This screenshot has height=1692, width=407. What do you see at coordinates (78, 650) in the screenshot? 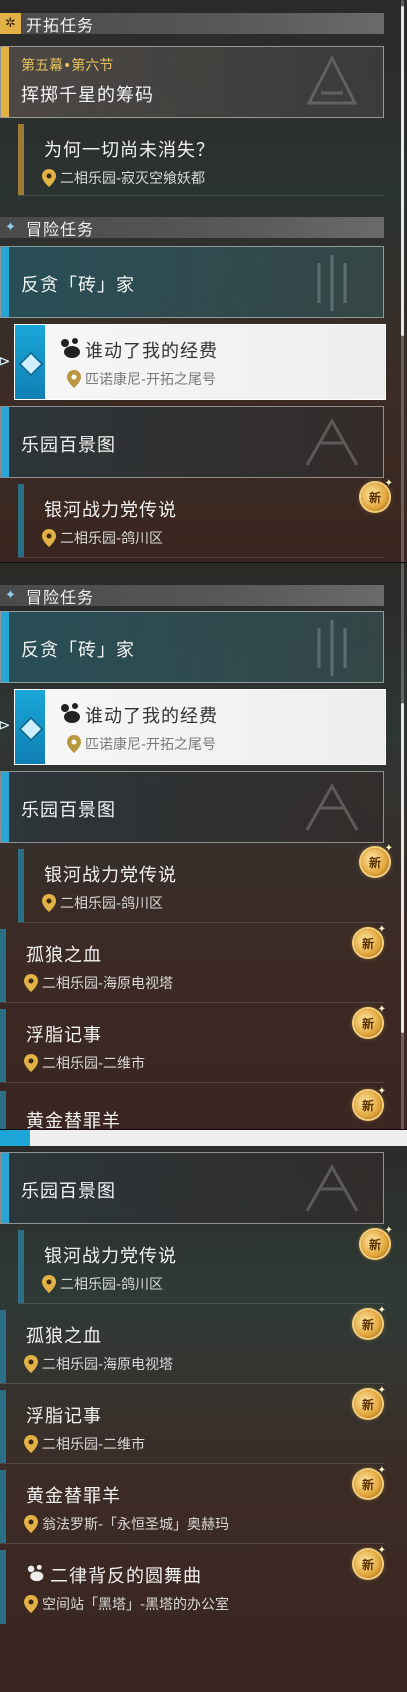
I see `quest-title: 反贪「砖」家` at bounding box center [78, 650].